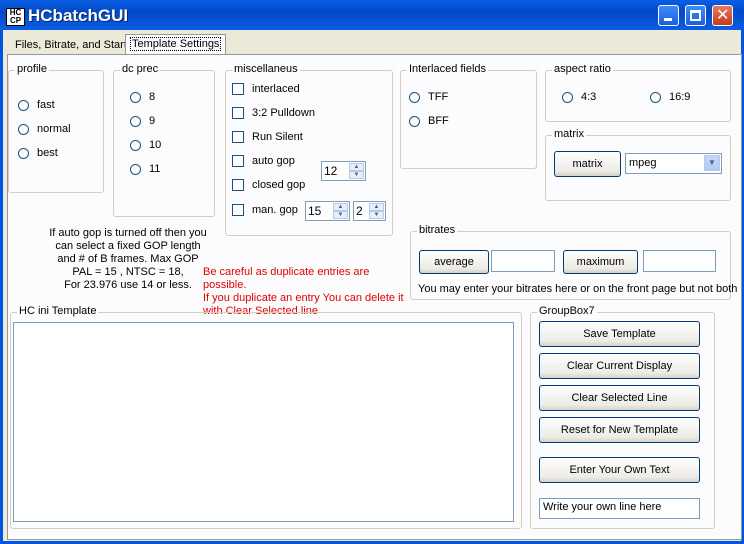 This screenshot has height=544, width=744. I want to click on checkbox-label: closed gop, so click(279, 185).